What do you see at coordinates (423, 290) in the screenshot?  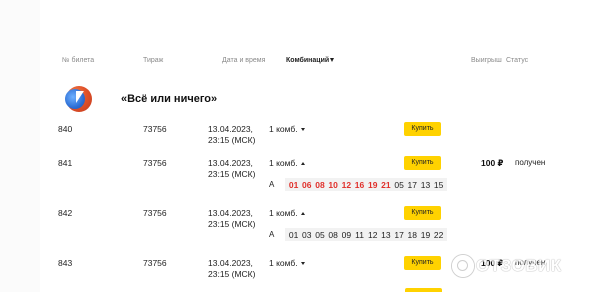 I see `buy-button-partial` at bounding box center [423, 290].